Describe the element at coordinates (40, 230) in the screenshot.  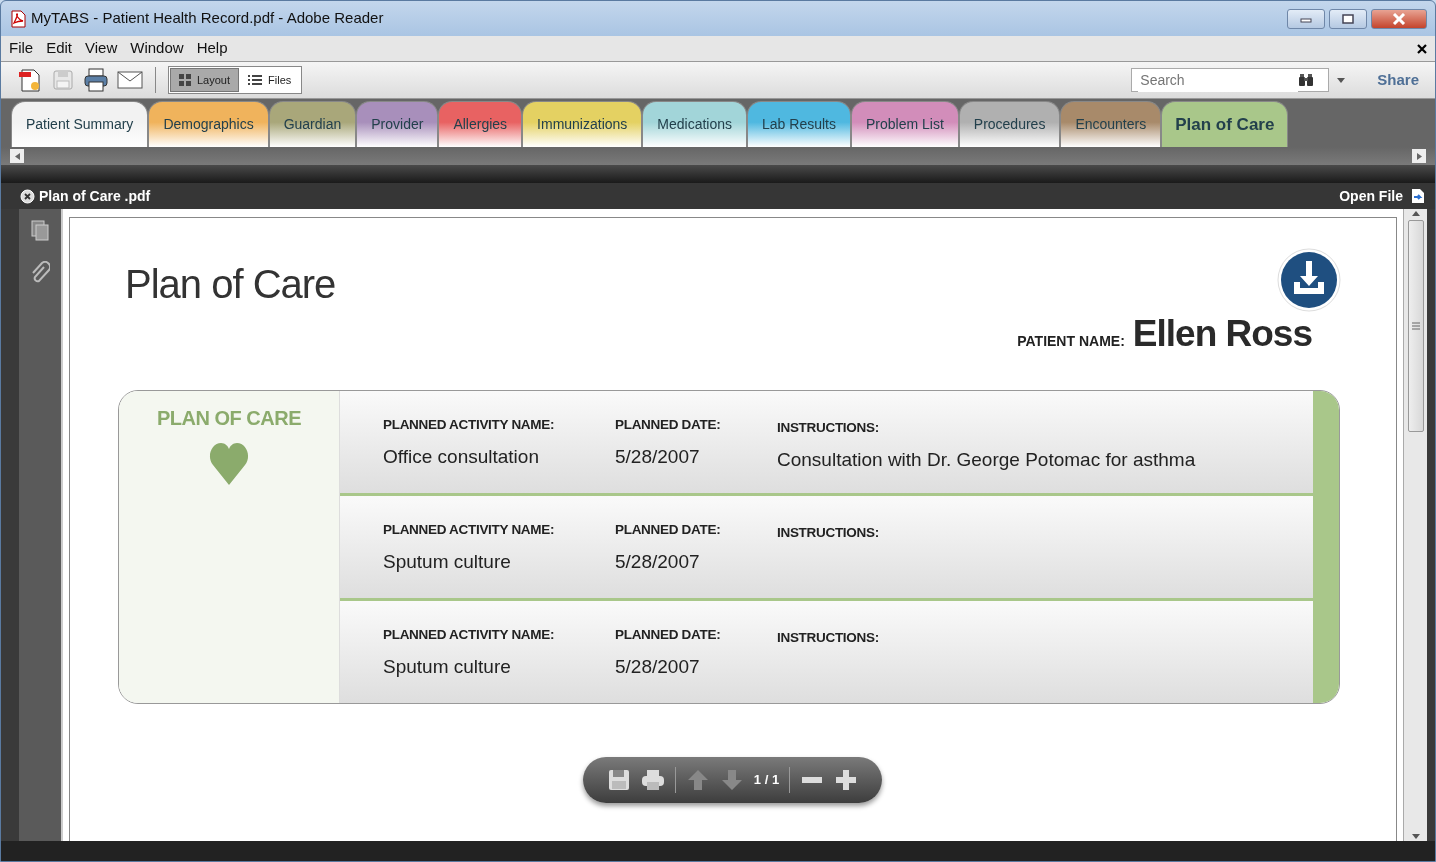
I see `pages-icon` at that location.